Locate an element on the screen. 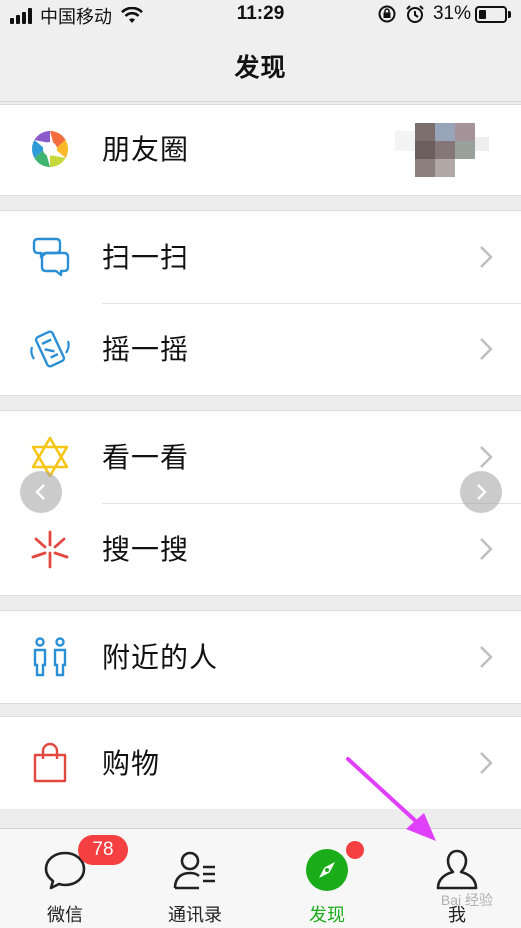 This screenshot has width=521, height=928. contacts-icon is located at coordinates (194, 870).